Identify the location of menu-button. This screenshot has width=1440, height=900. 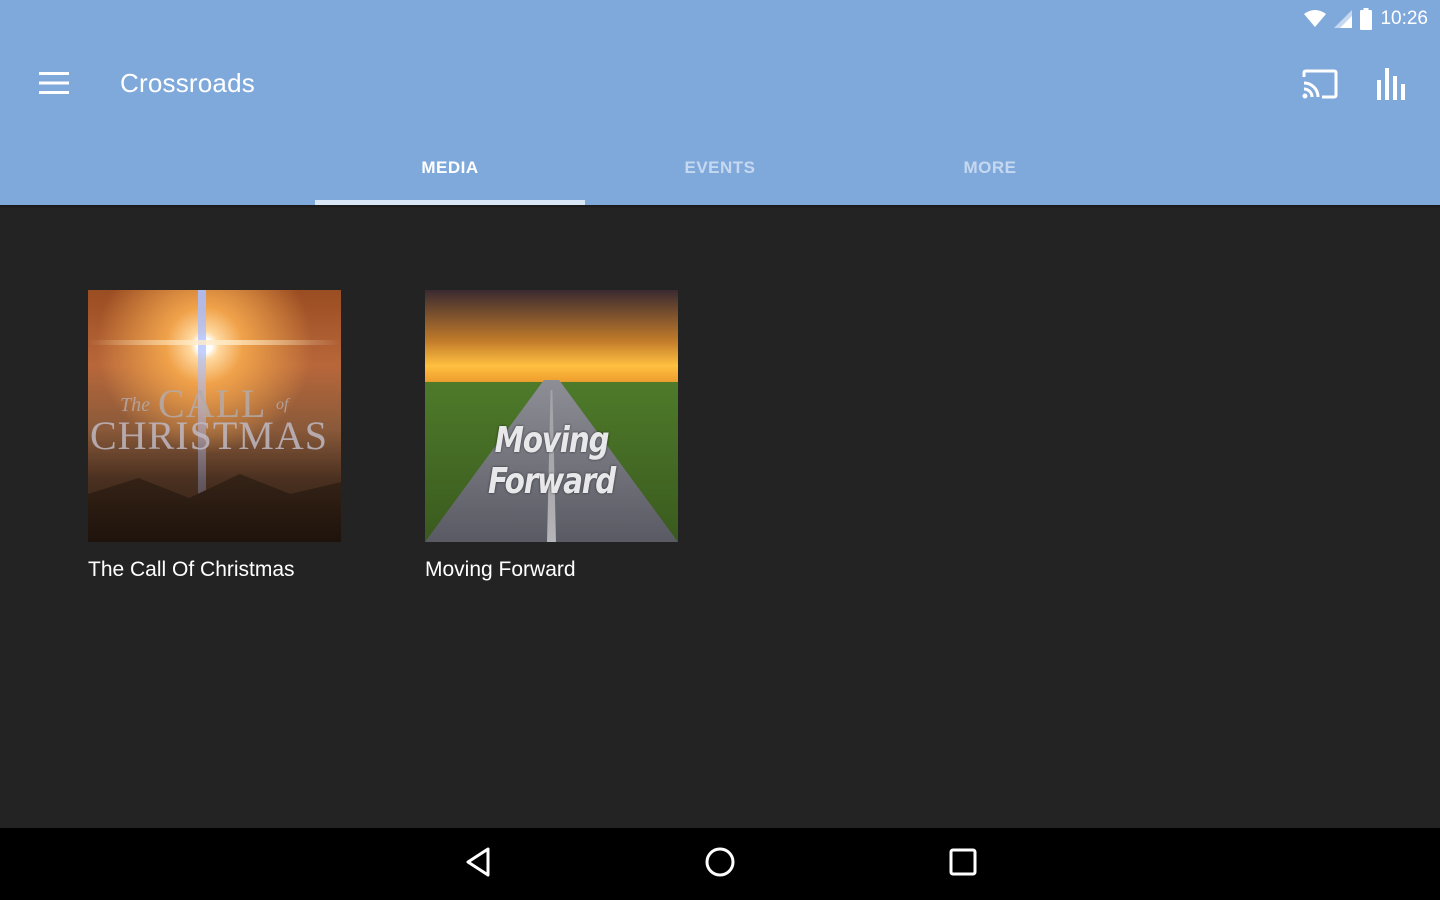
(54, 85).